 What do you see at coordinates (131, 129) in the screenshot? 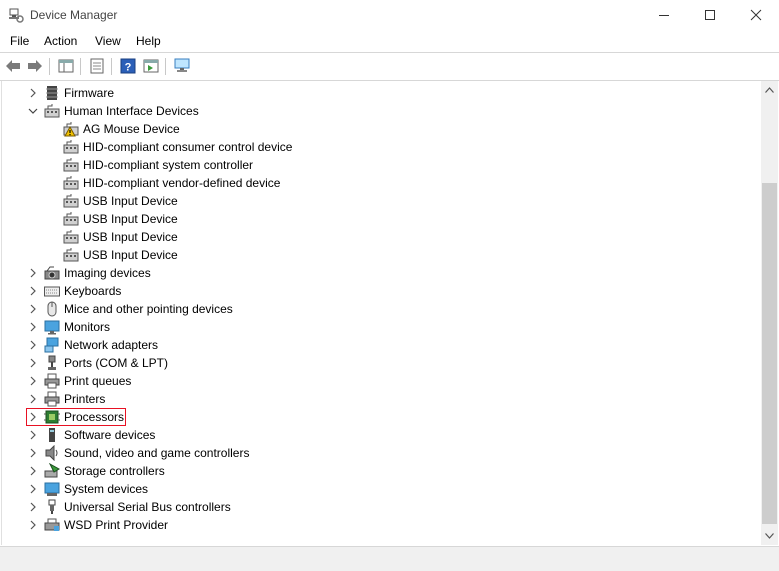
I see `tree-node-label: AG Mouse Device` at bounding box center [131, 129].